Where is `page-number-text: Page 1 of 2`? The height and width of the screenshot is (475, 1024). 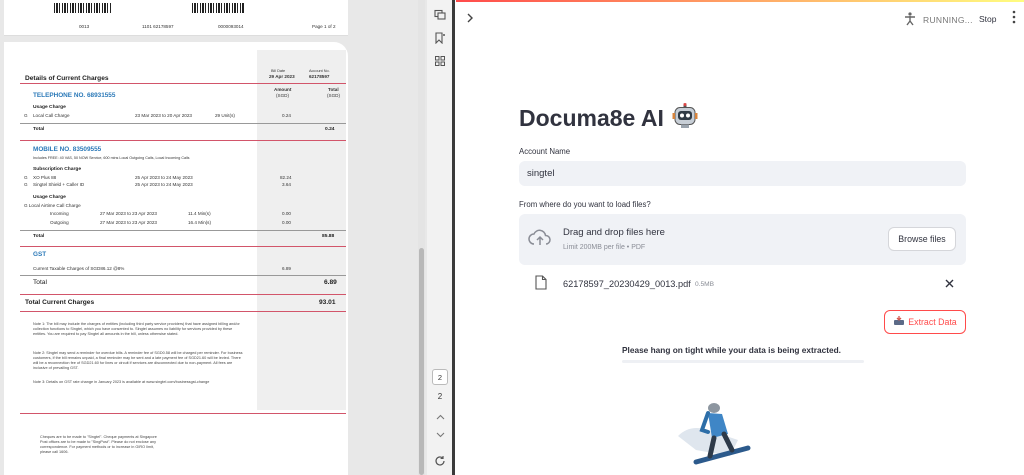
page-number-text: Page 1 of 2 is located at coordinates (324, 26).